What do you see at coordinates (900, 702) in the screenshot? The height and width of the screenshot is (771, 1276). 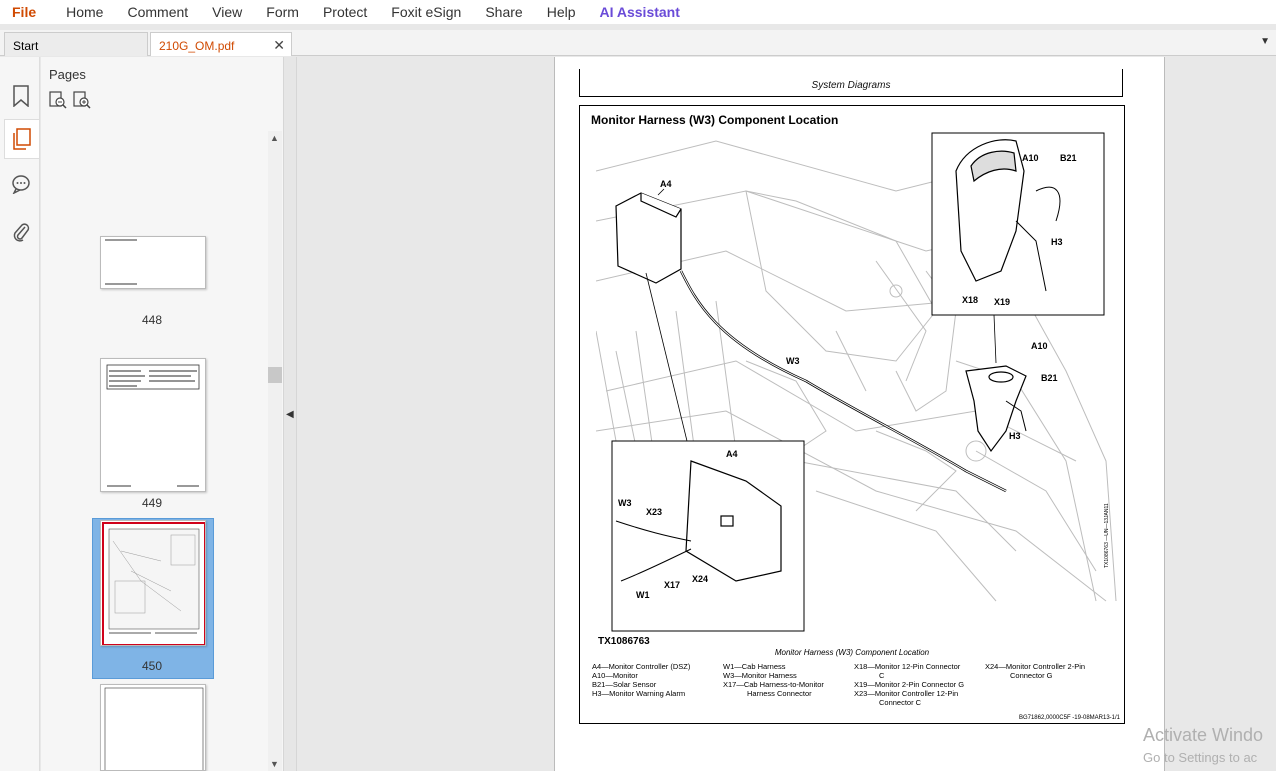 I see `legend-item: Connector C` at bounding box center [900, 702].